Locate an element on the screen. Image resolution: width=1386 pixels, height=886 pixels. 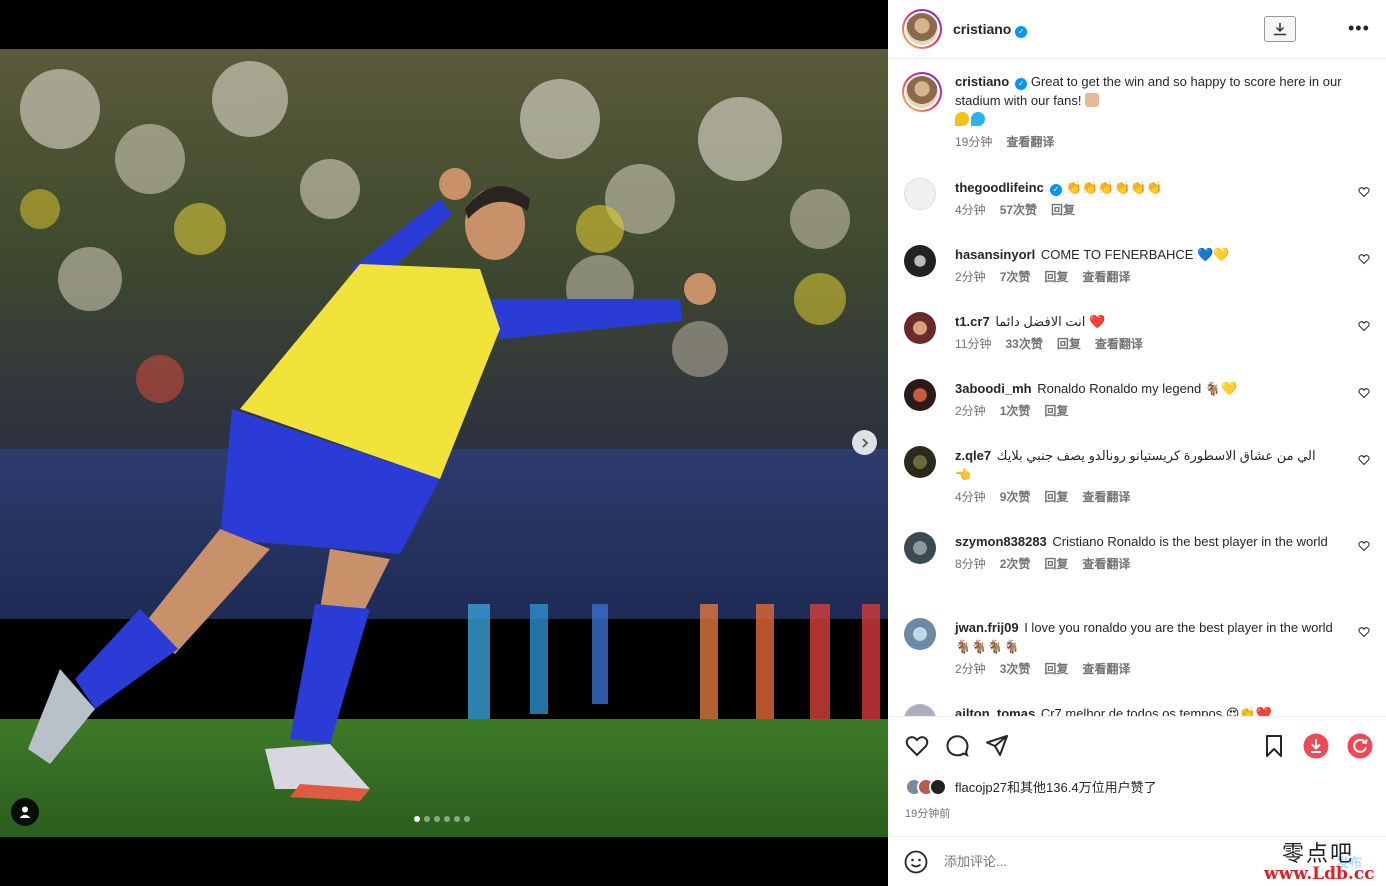
comment-item: thegoodlifeinc ✓ 👏👏👏👏👏👏 4分钟 57次赞 回复 is located at coordinates (1137, 198).